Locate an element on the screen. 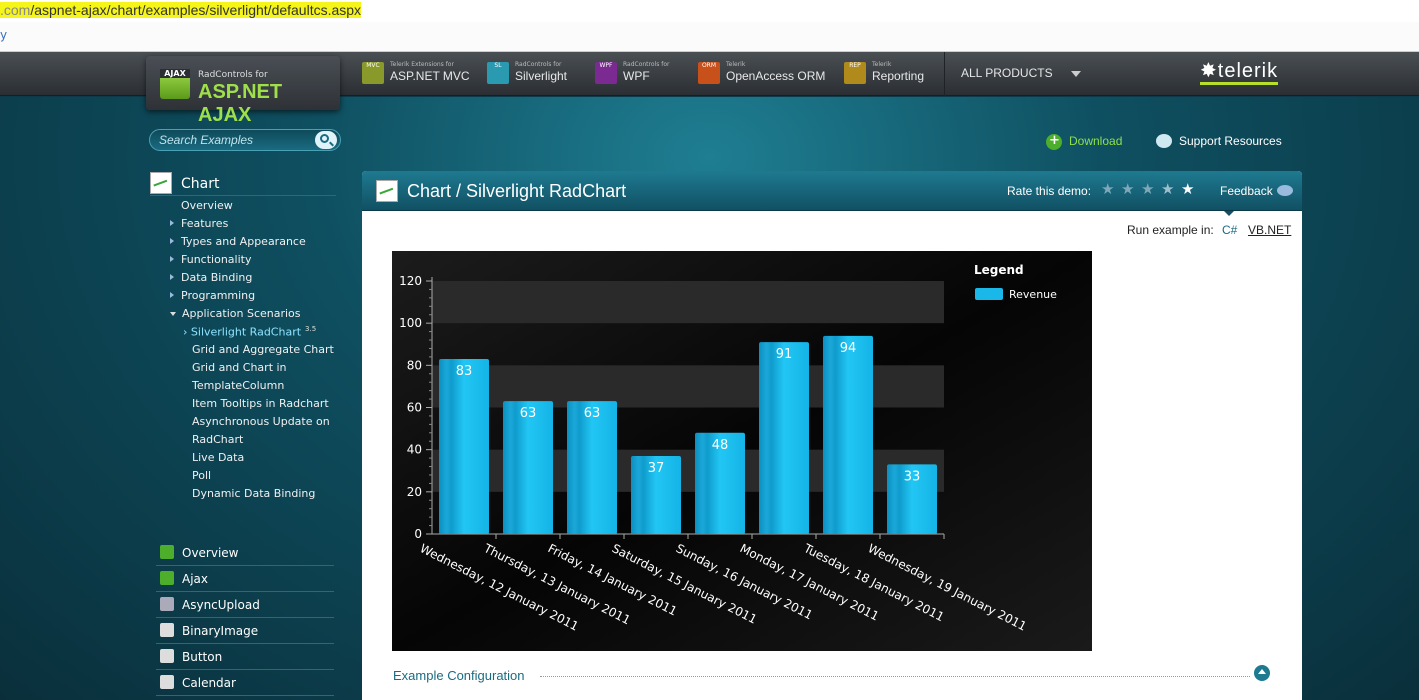 The width and height of the screenshot is (1419, 700). calendar-icon is located at coordinates (167, 682).